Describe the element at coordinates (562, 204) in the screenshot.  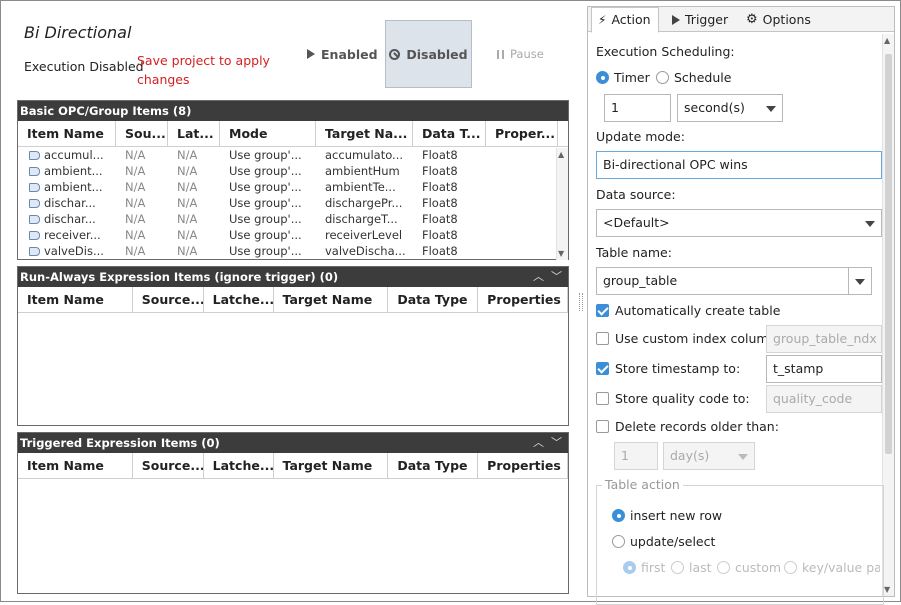
I see `opc-scrollbar: ▲ ▼` at that location.